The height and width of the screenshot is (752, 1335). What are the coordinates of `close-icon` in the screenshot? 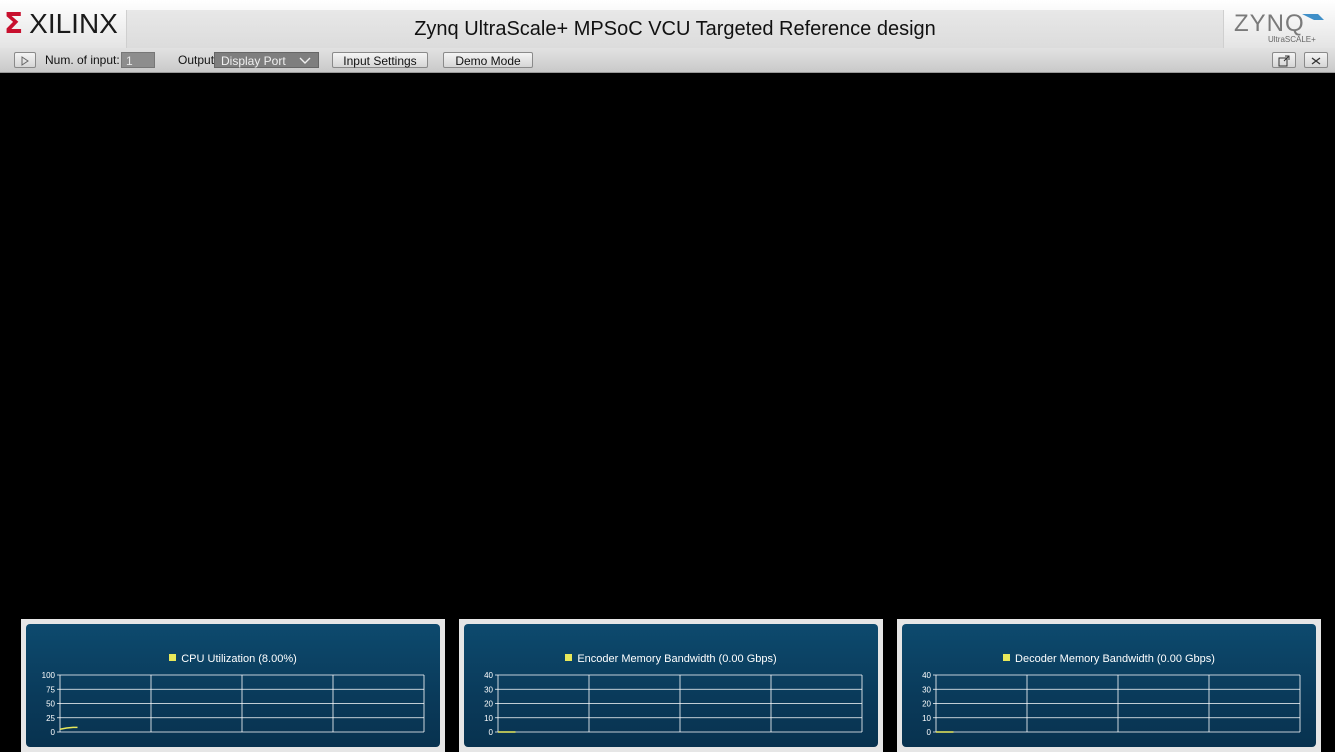 It's located at (1316, 61).